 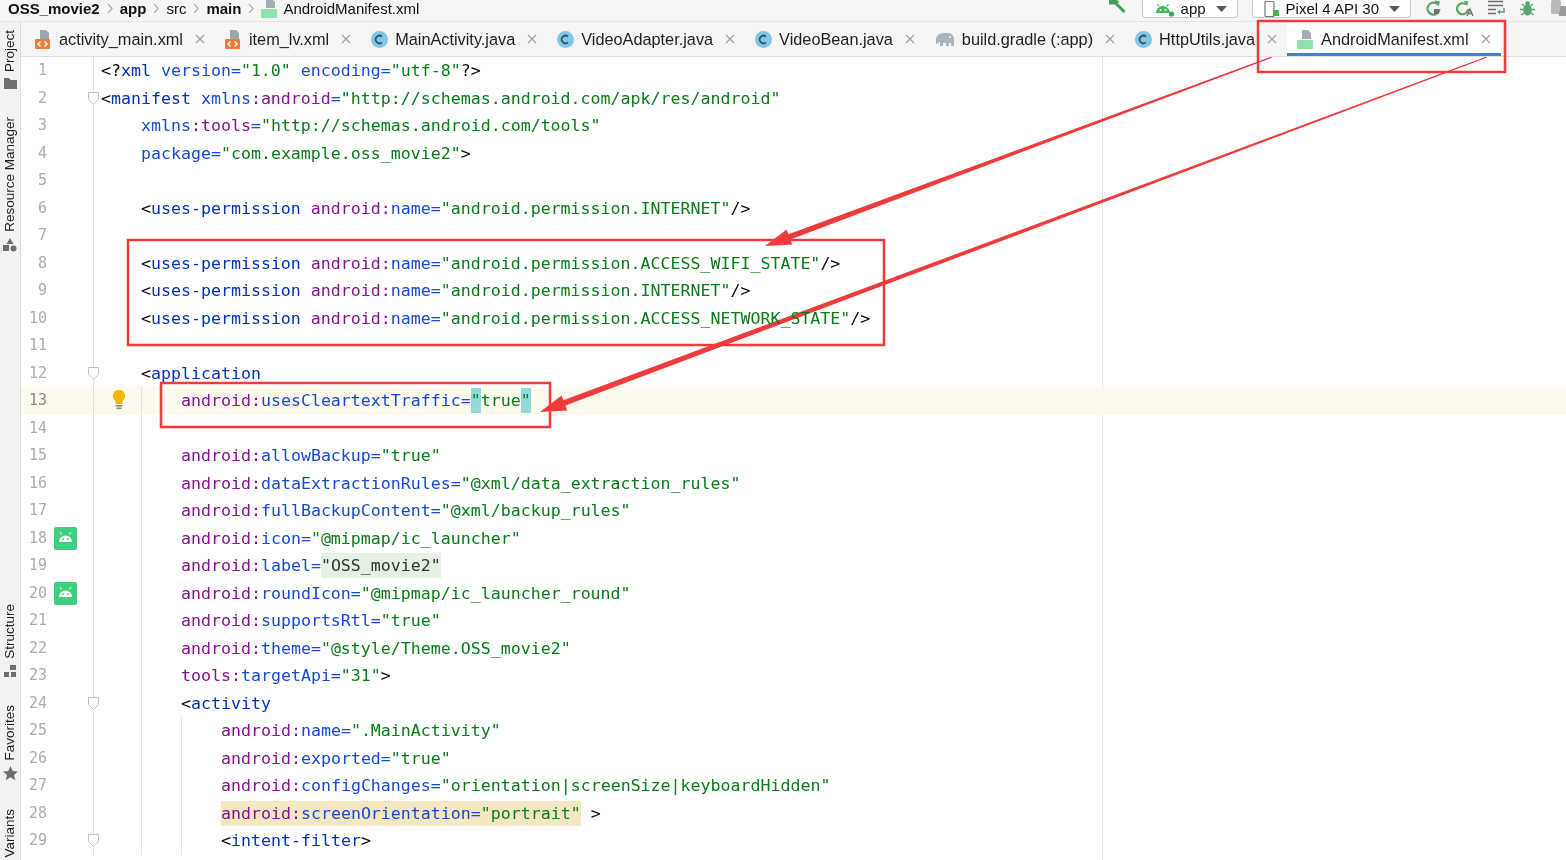 What do you see at coordinates (646, 39) in the screenshot?
I see `editor-tab: VideoAdapter.java` at bounding box center [646, 39].